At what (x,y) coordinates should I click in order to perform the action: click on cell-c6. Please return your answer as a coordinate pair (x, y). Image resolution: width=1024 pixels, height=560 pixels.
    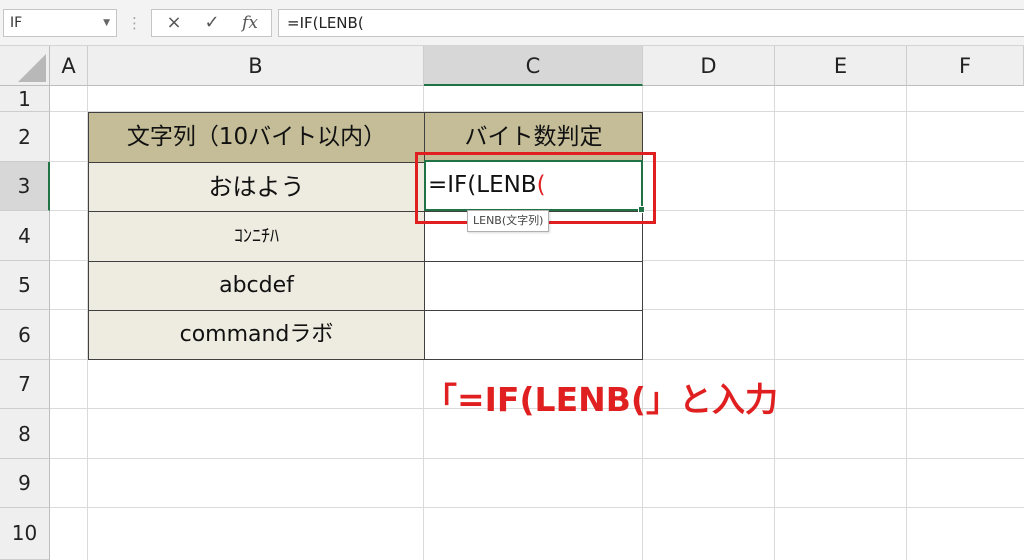
    Looking at the image, I should click on (533, 335).